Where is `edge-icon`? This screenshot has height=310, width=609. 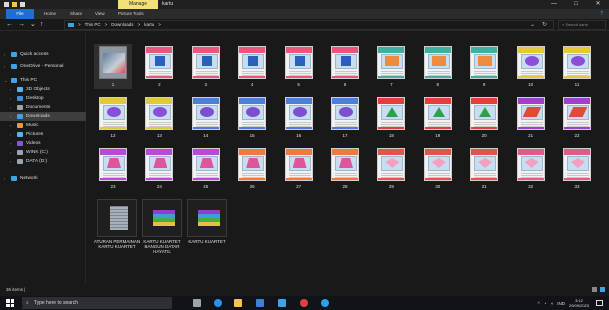 edge-icon is located at coordinates (218, 303).